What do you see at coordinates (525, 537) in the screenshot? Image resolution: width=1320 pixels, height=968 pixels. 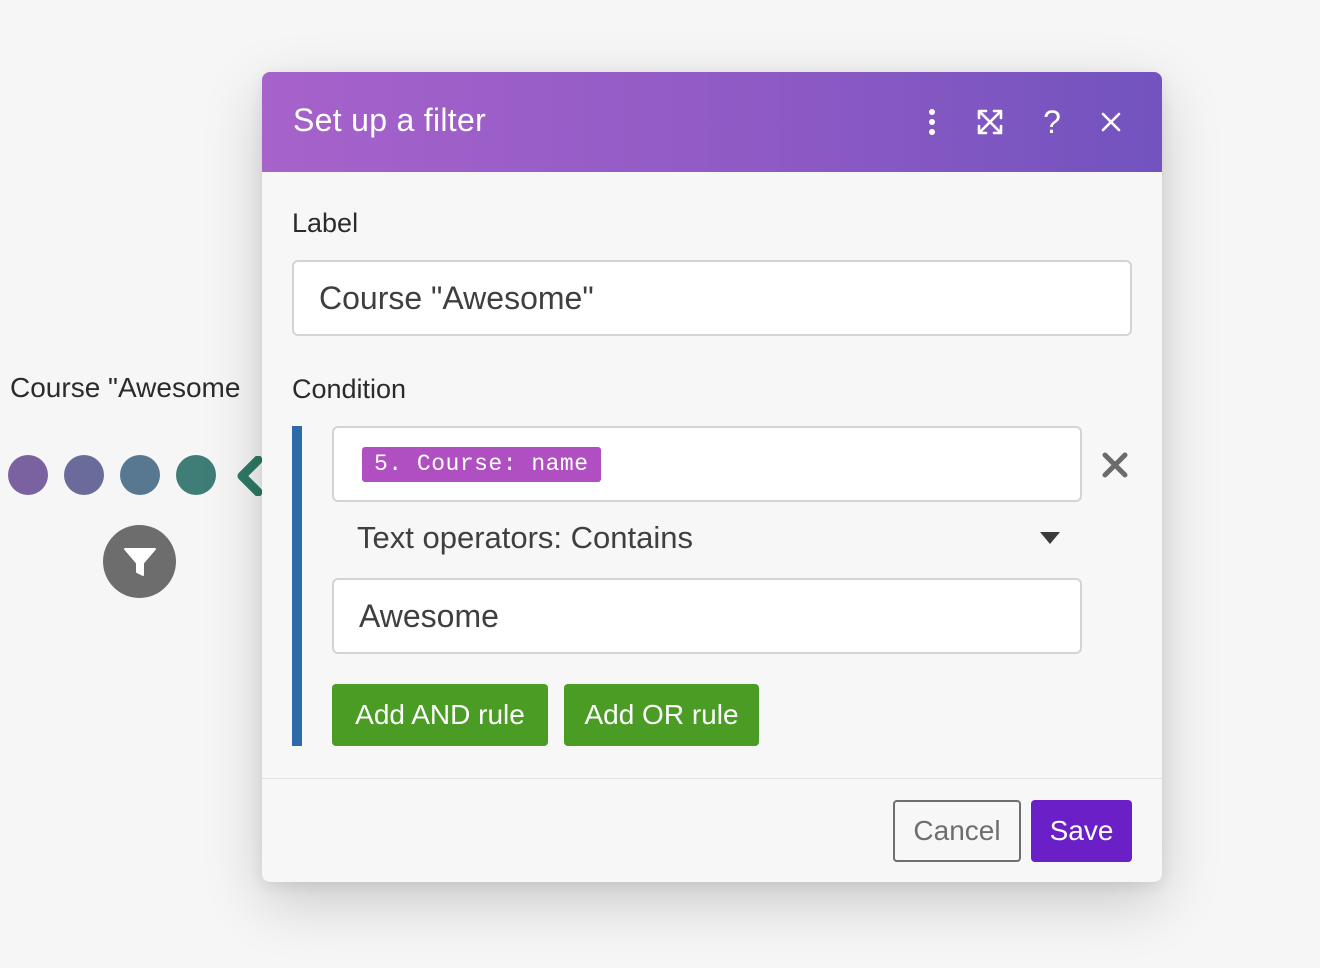 I see `operator-value: Text operators: Contains` at bounding box center [525, 537].